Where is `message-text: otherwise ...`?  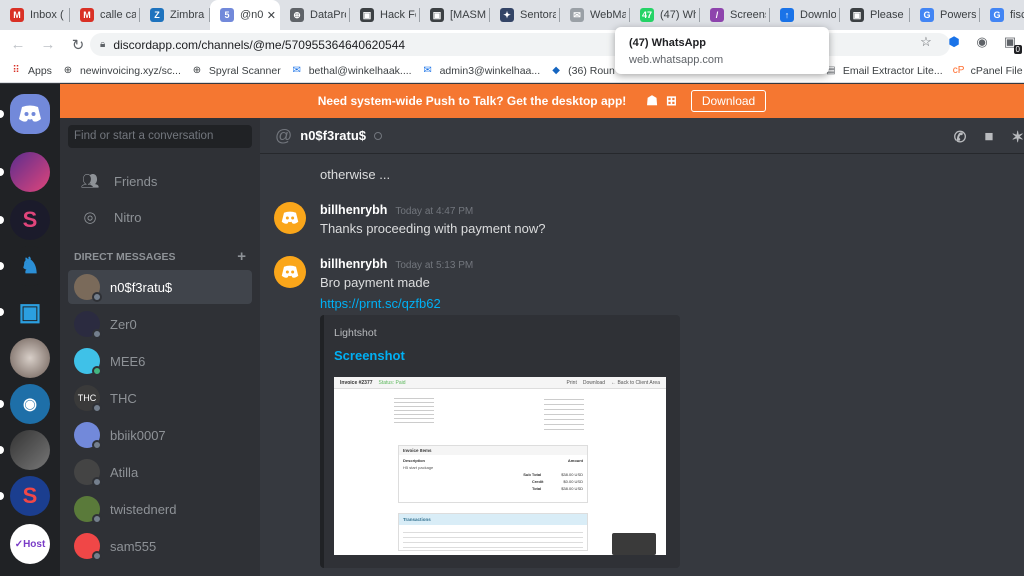
message-text: otherwise ... is located at coordinates (355, 174).